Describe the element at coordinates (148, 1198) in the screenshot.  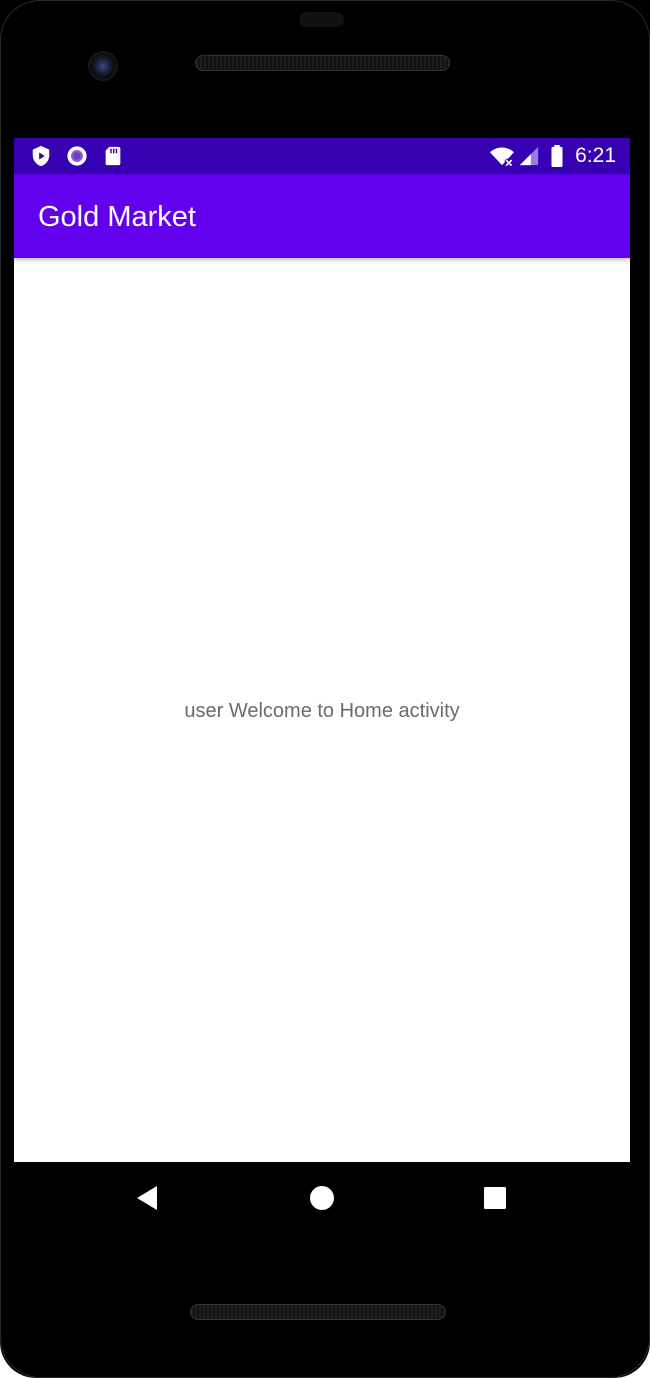
I see `back-icon` at that location.